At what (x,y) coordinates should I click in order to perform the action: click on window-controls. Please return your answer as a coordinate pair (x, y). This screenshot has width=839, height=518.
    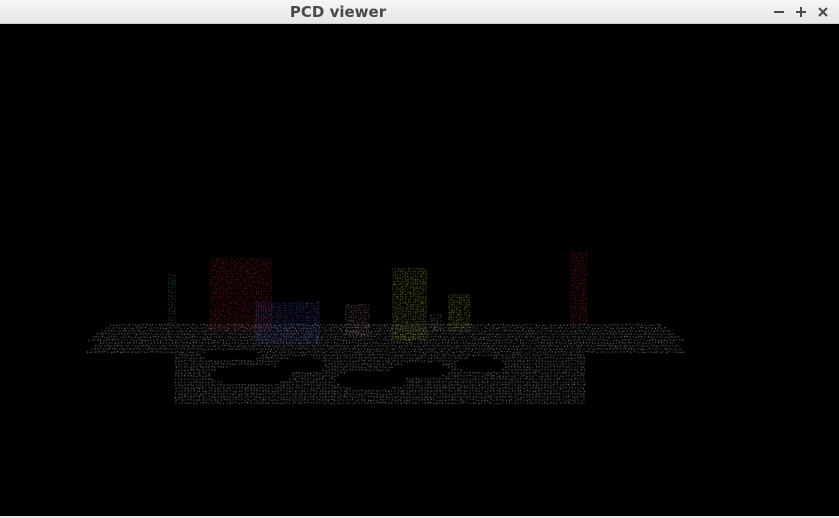
    Looking at the image, I should click on (801, 12).